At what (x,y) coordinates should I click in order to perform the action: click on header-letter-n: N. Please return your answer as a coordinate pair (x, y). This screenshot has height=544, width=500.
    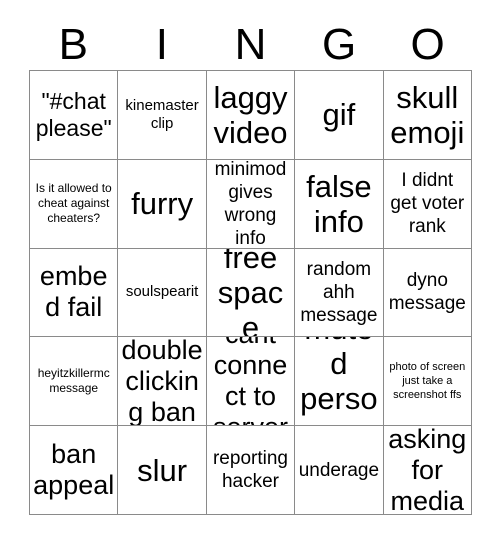
    Looking at the image, I should click on (250, 44).